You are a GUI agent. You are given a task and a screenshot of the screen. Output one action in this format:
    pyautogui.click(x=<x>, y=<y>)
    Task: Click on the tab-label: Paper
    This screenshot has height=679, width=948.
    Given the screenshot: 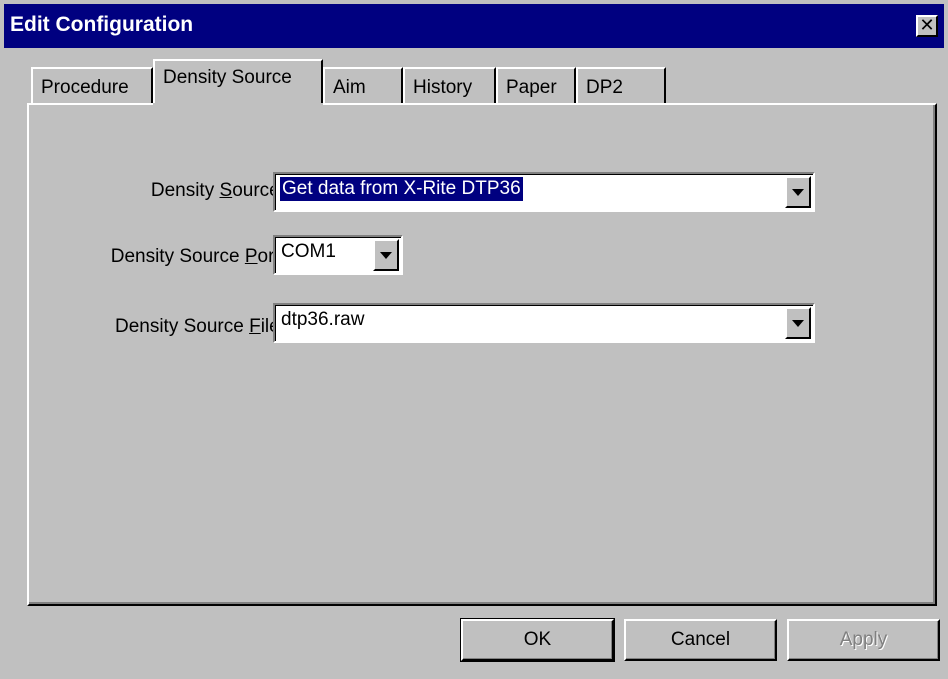 What is the action you would take?
    pyautogui.click(x=531, y=87)
    